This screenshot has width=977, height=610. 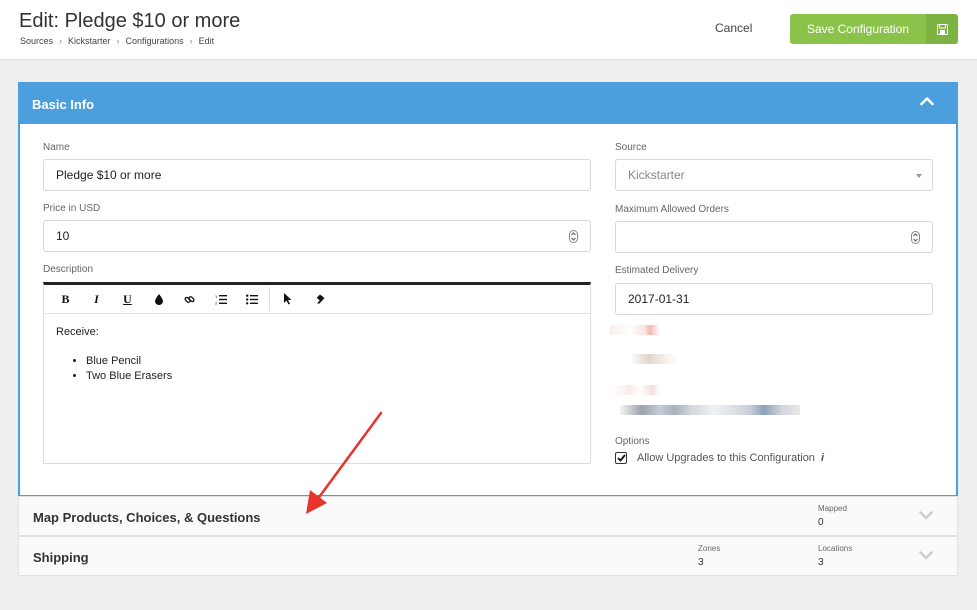 I want to click on list-item: Blue Pencil, so click(x=332, y=361).